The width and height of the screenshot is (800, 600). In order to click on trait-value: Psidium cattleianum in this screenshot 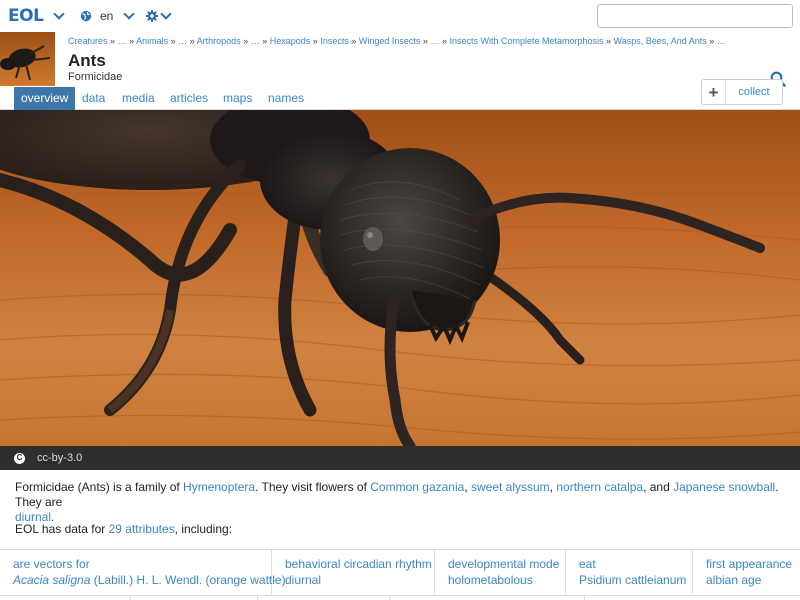, I will do `click(635, 580)`.